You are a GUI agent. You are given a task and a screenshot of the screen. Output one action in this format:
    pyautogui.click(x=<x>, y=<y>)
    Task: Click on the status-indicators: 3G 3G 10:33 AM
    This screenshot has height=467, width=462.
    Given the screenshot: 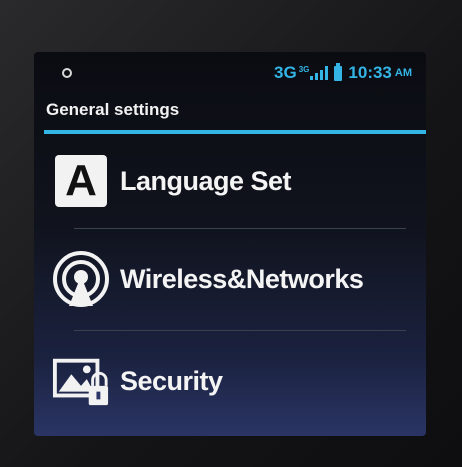 What is the action you would take?
    pyautogui.click(x=343, y=73)
    